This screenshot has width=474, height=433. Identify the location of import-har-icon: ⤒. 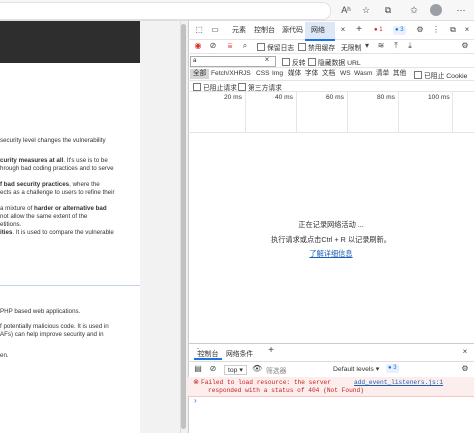
(396, 46).